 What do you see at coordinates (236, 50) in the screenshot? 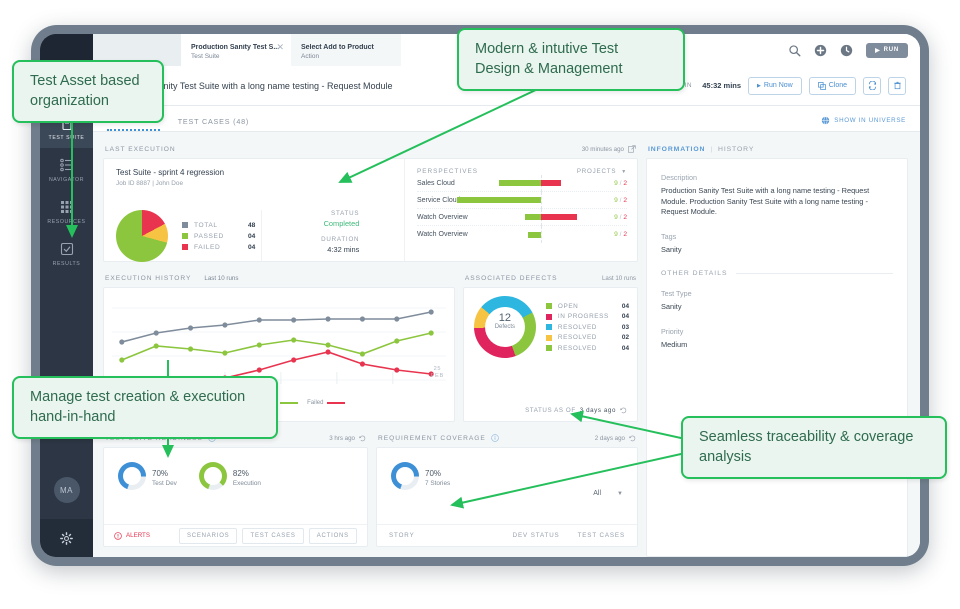
I see `tab-production-sanity-test-suite: Production Sanity Test S... Test Suite ✕` at bounding box center [236, 50].